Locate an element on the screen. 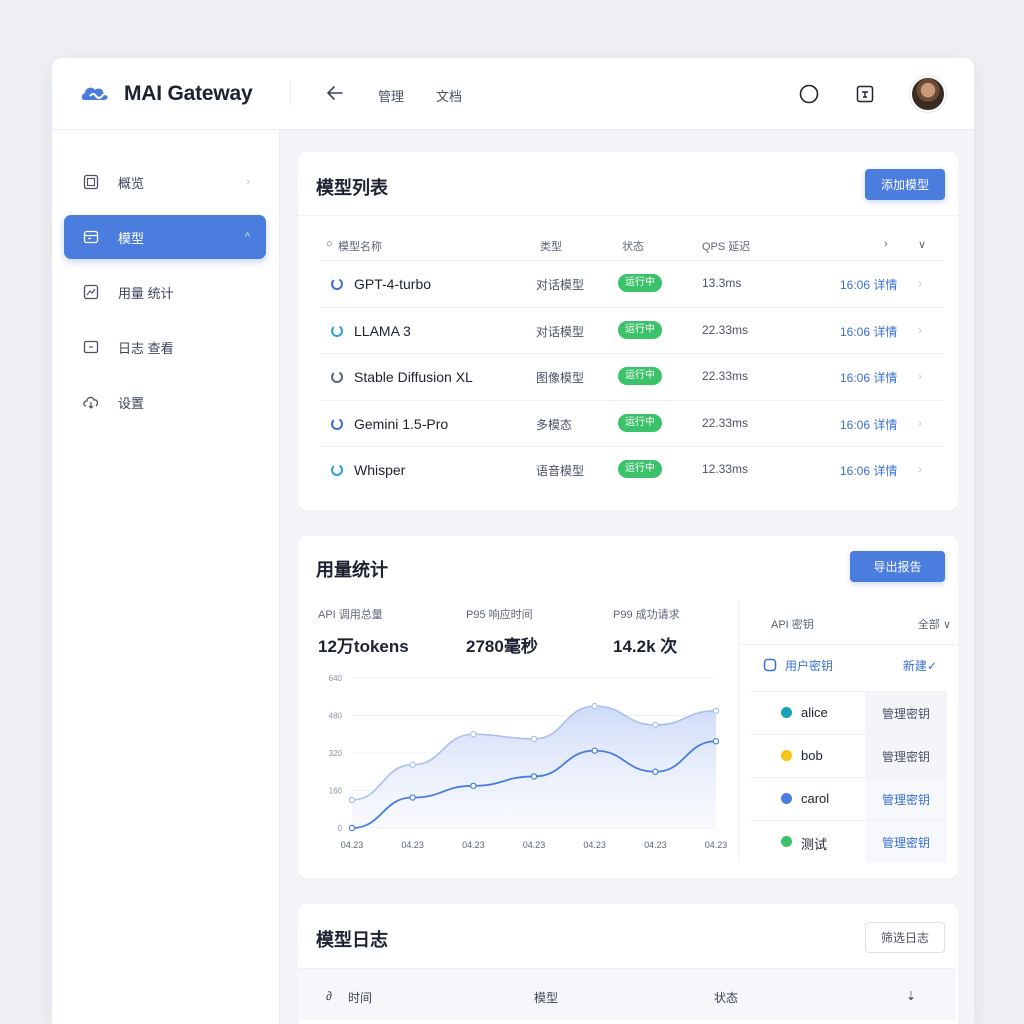  stat-value: 14.2k 次 is located at coordinates (645, 646).